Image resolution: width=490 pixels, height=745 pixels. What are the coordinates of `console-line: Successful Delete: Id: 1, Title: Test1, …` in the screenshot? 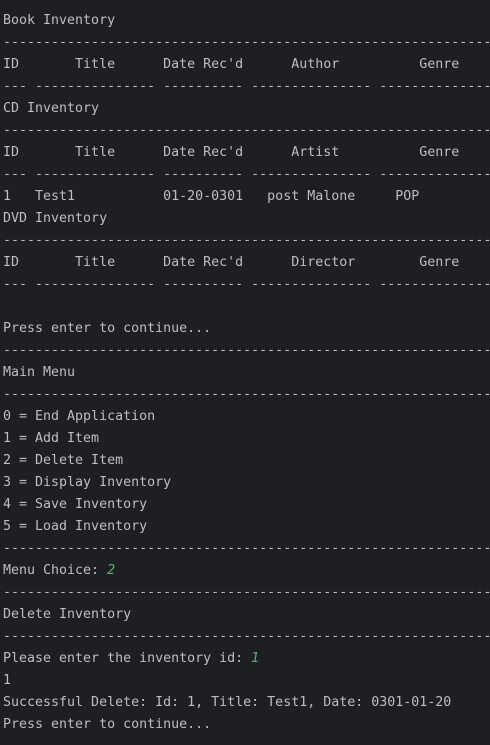 It's located at (227, 703).